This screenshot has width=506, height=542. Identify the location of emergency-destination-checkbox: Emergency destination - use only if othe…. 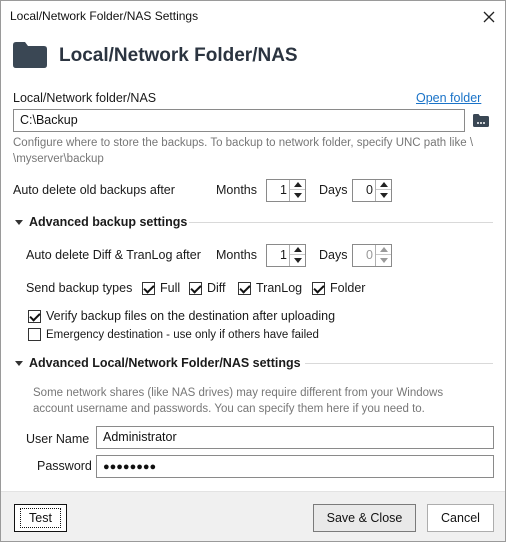
(173, 334).